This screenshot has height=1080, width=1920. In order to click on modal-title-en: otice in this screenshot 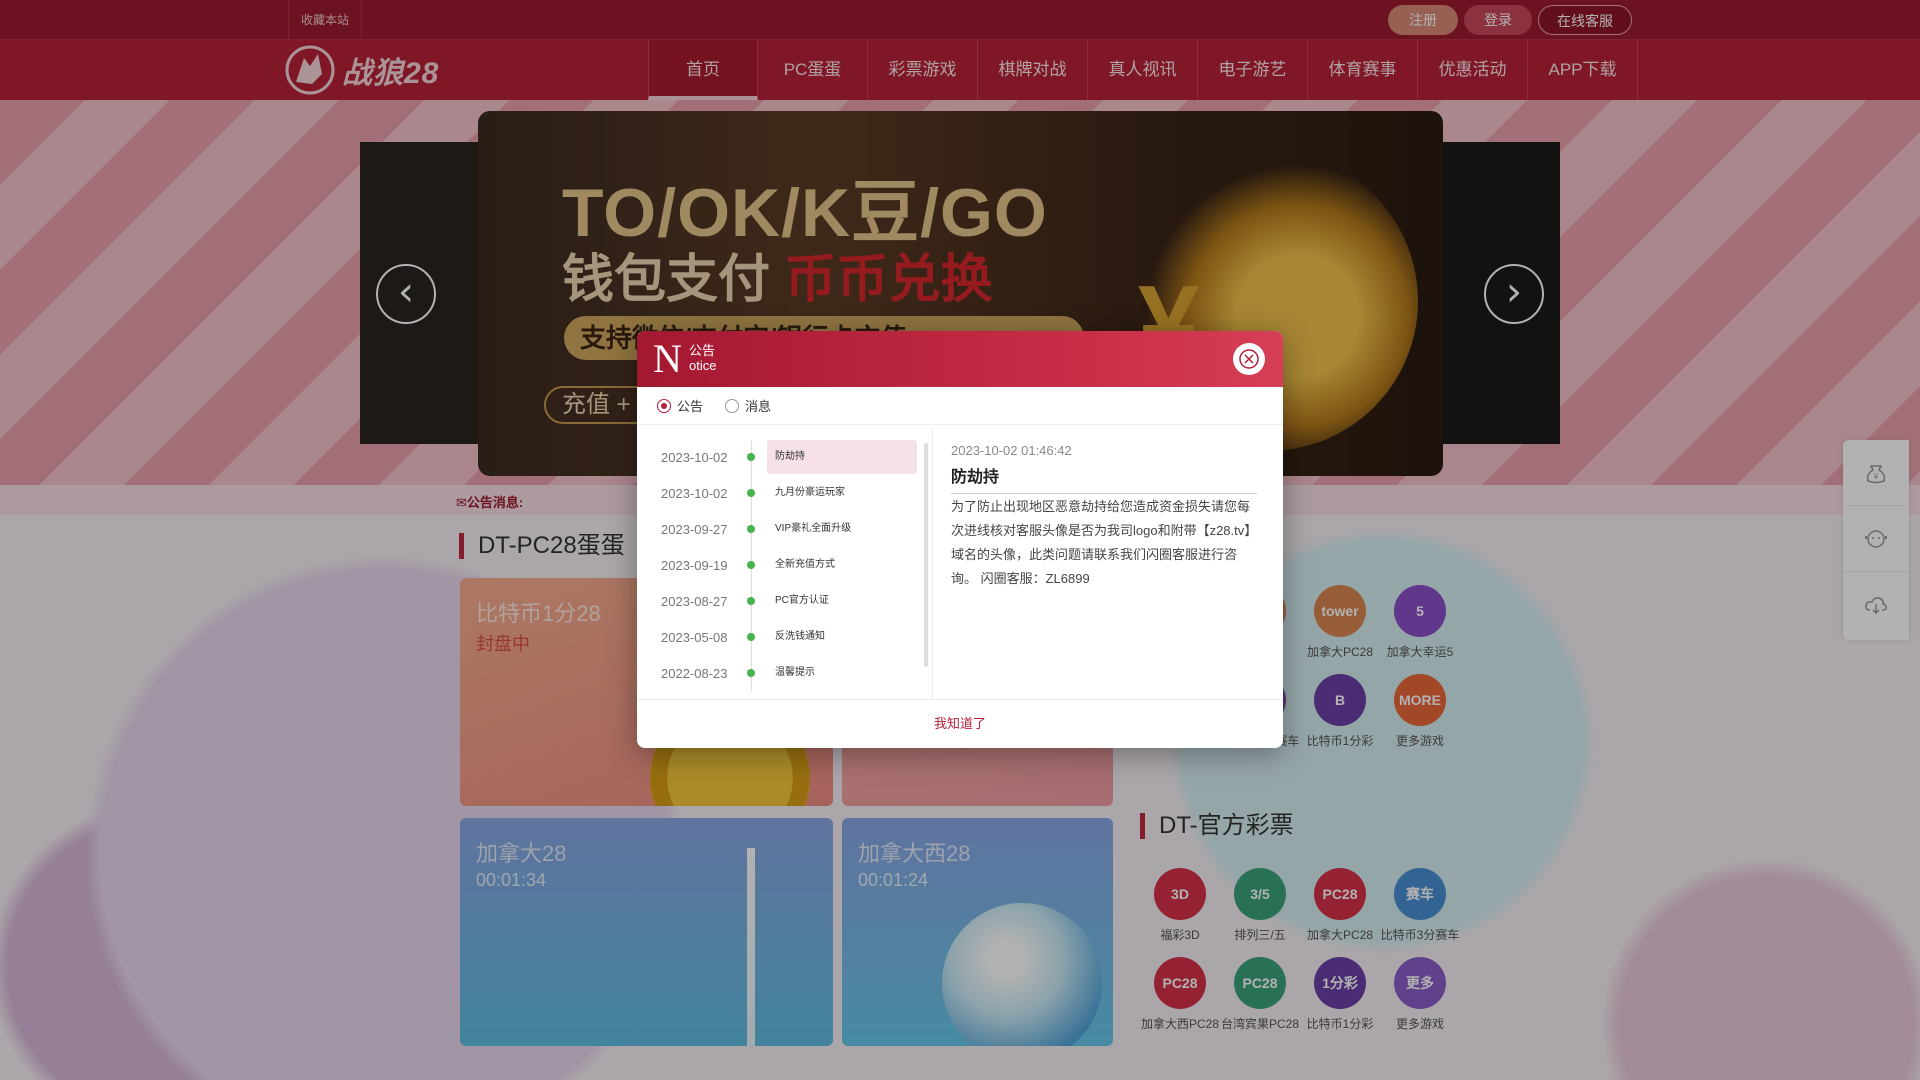, I will do `click(703, 365)`.